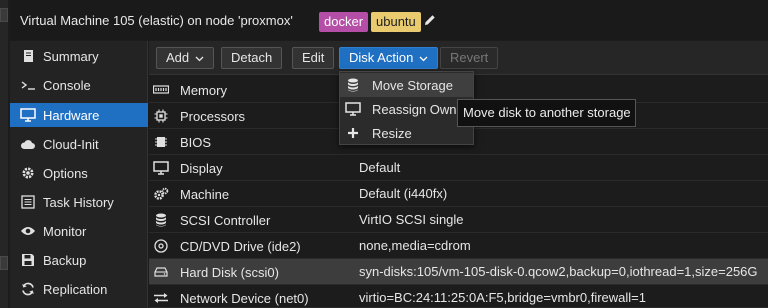 Image resolution: width=768 pixels, height=308 pixels. I want to click on menu-item-label: Reassign Owner, so click(420, 109).